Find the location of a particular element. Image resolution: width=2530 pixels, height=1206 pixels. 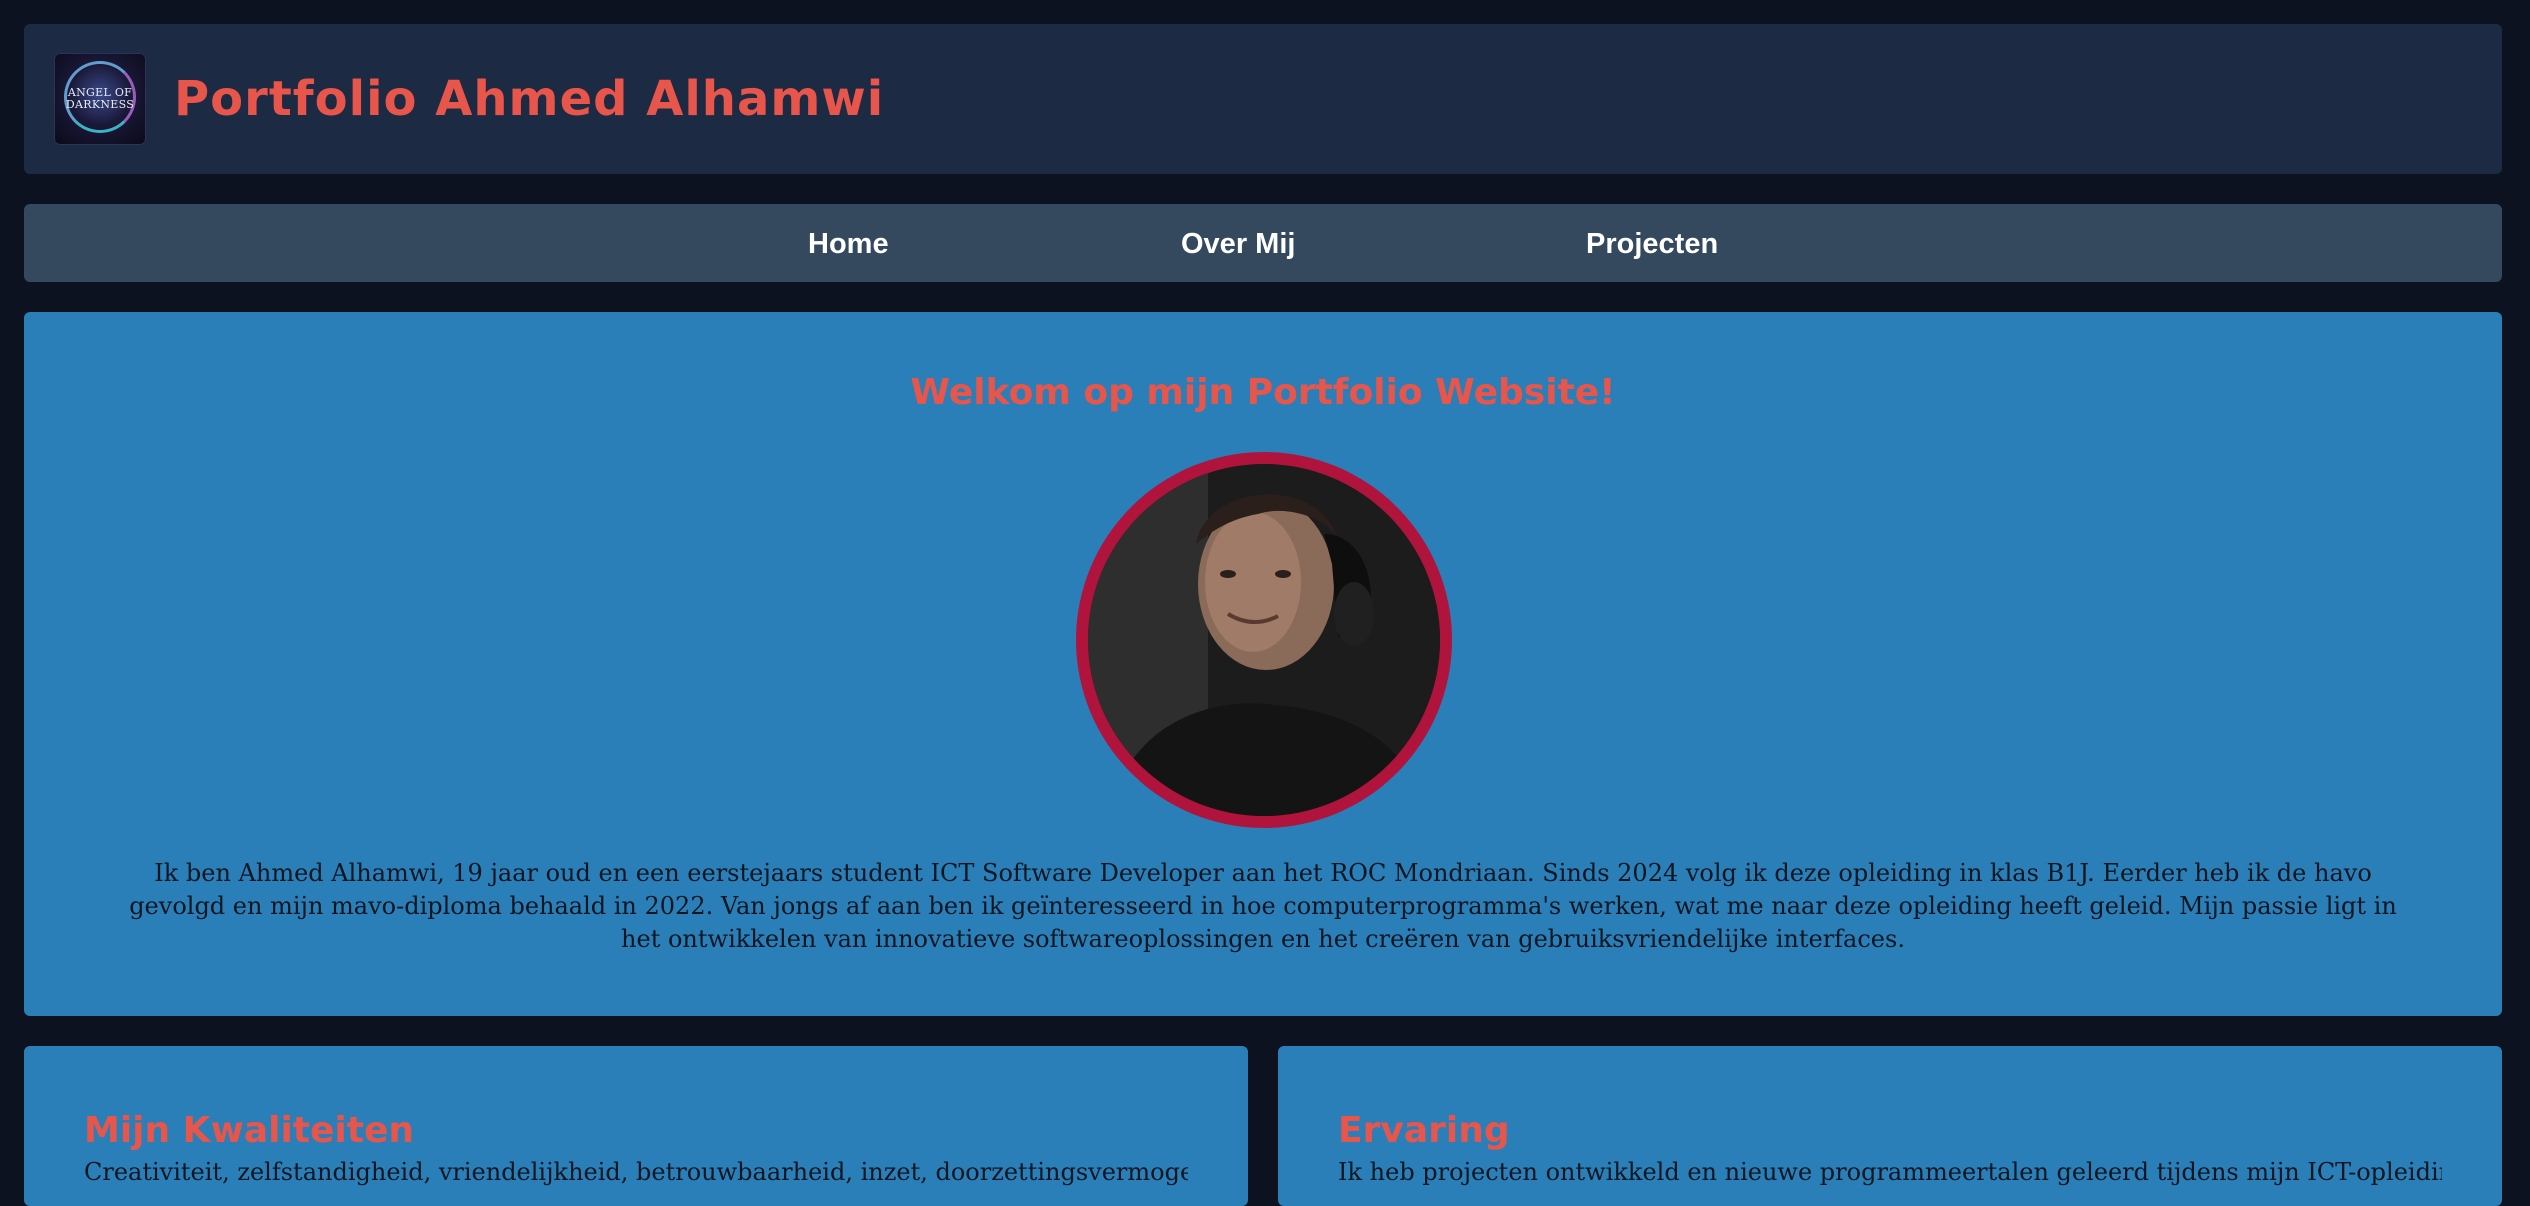

logo-text: ANGEL OF DARKNESS is located at coordinates (100, 98).